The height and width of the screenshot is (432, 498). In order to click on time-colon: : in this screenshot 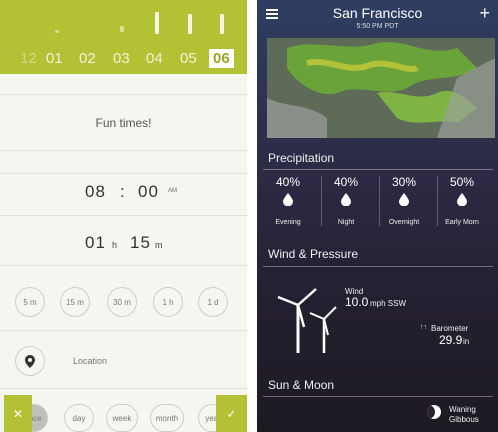, I will do `click(123, 191)`.